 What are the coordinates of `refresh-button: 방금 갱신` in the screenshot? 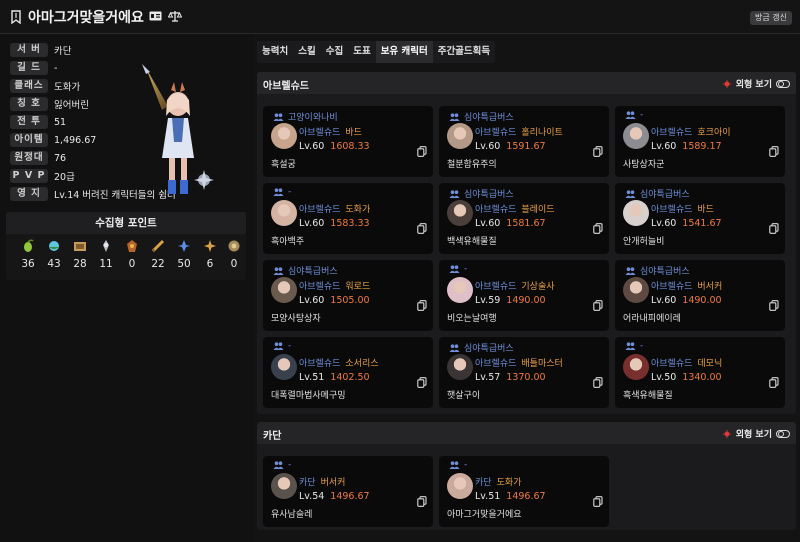 It's located at (771, 18).